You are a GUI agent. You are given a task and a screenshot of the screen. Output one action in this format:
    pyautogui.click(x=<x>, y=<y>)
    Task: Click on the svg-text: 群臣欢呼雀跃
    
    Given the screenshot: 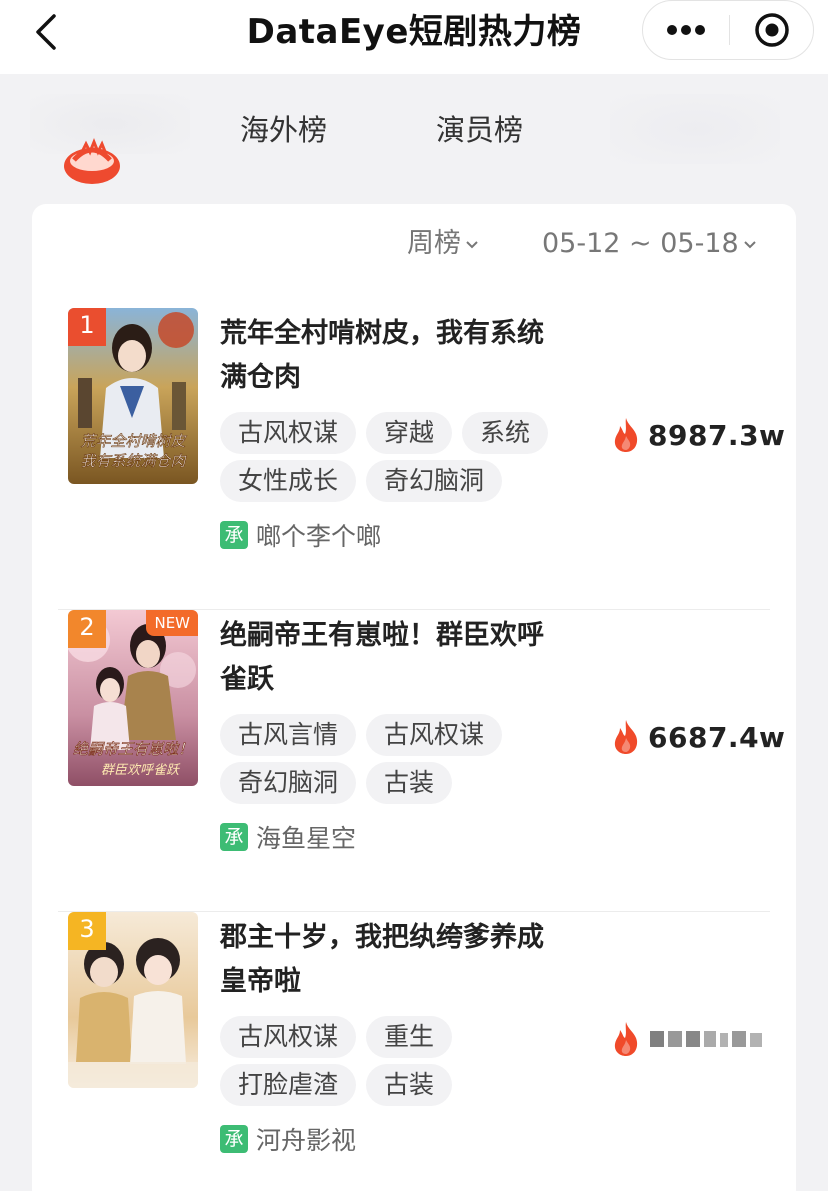 What is the action you would take?
    pyautogui.click(x=141, y=770)
    